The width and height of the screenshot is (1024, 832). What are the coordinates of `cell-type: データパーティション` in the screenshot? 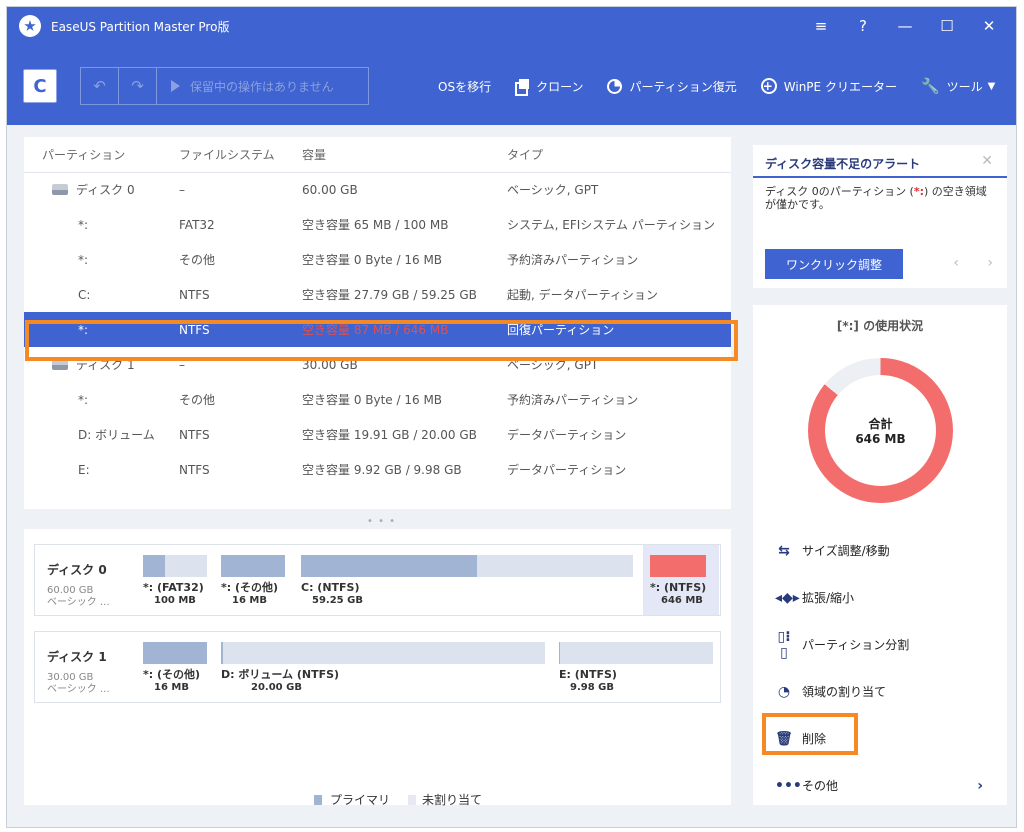 It's located at (567, 435).